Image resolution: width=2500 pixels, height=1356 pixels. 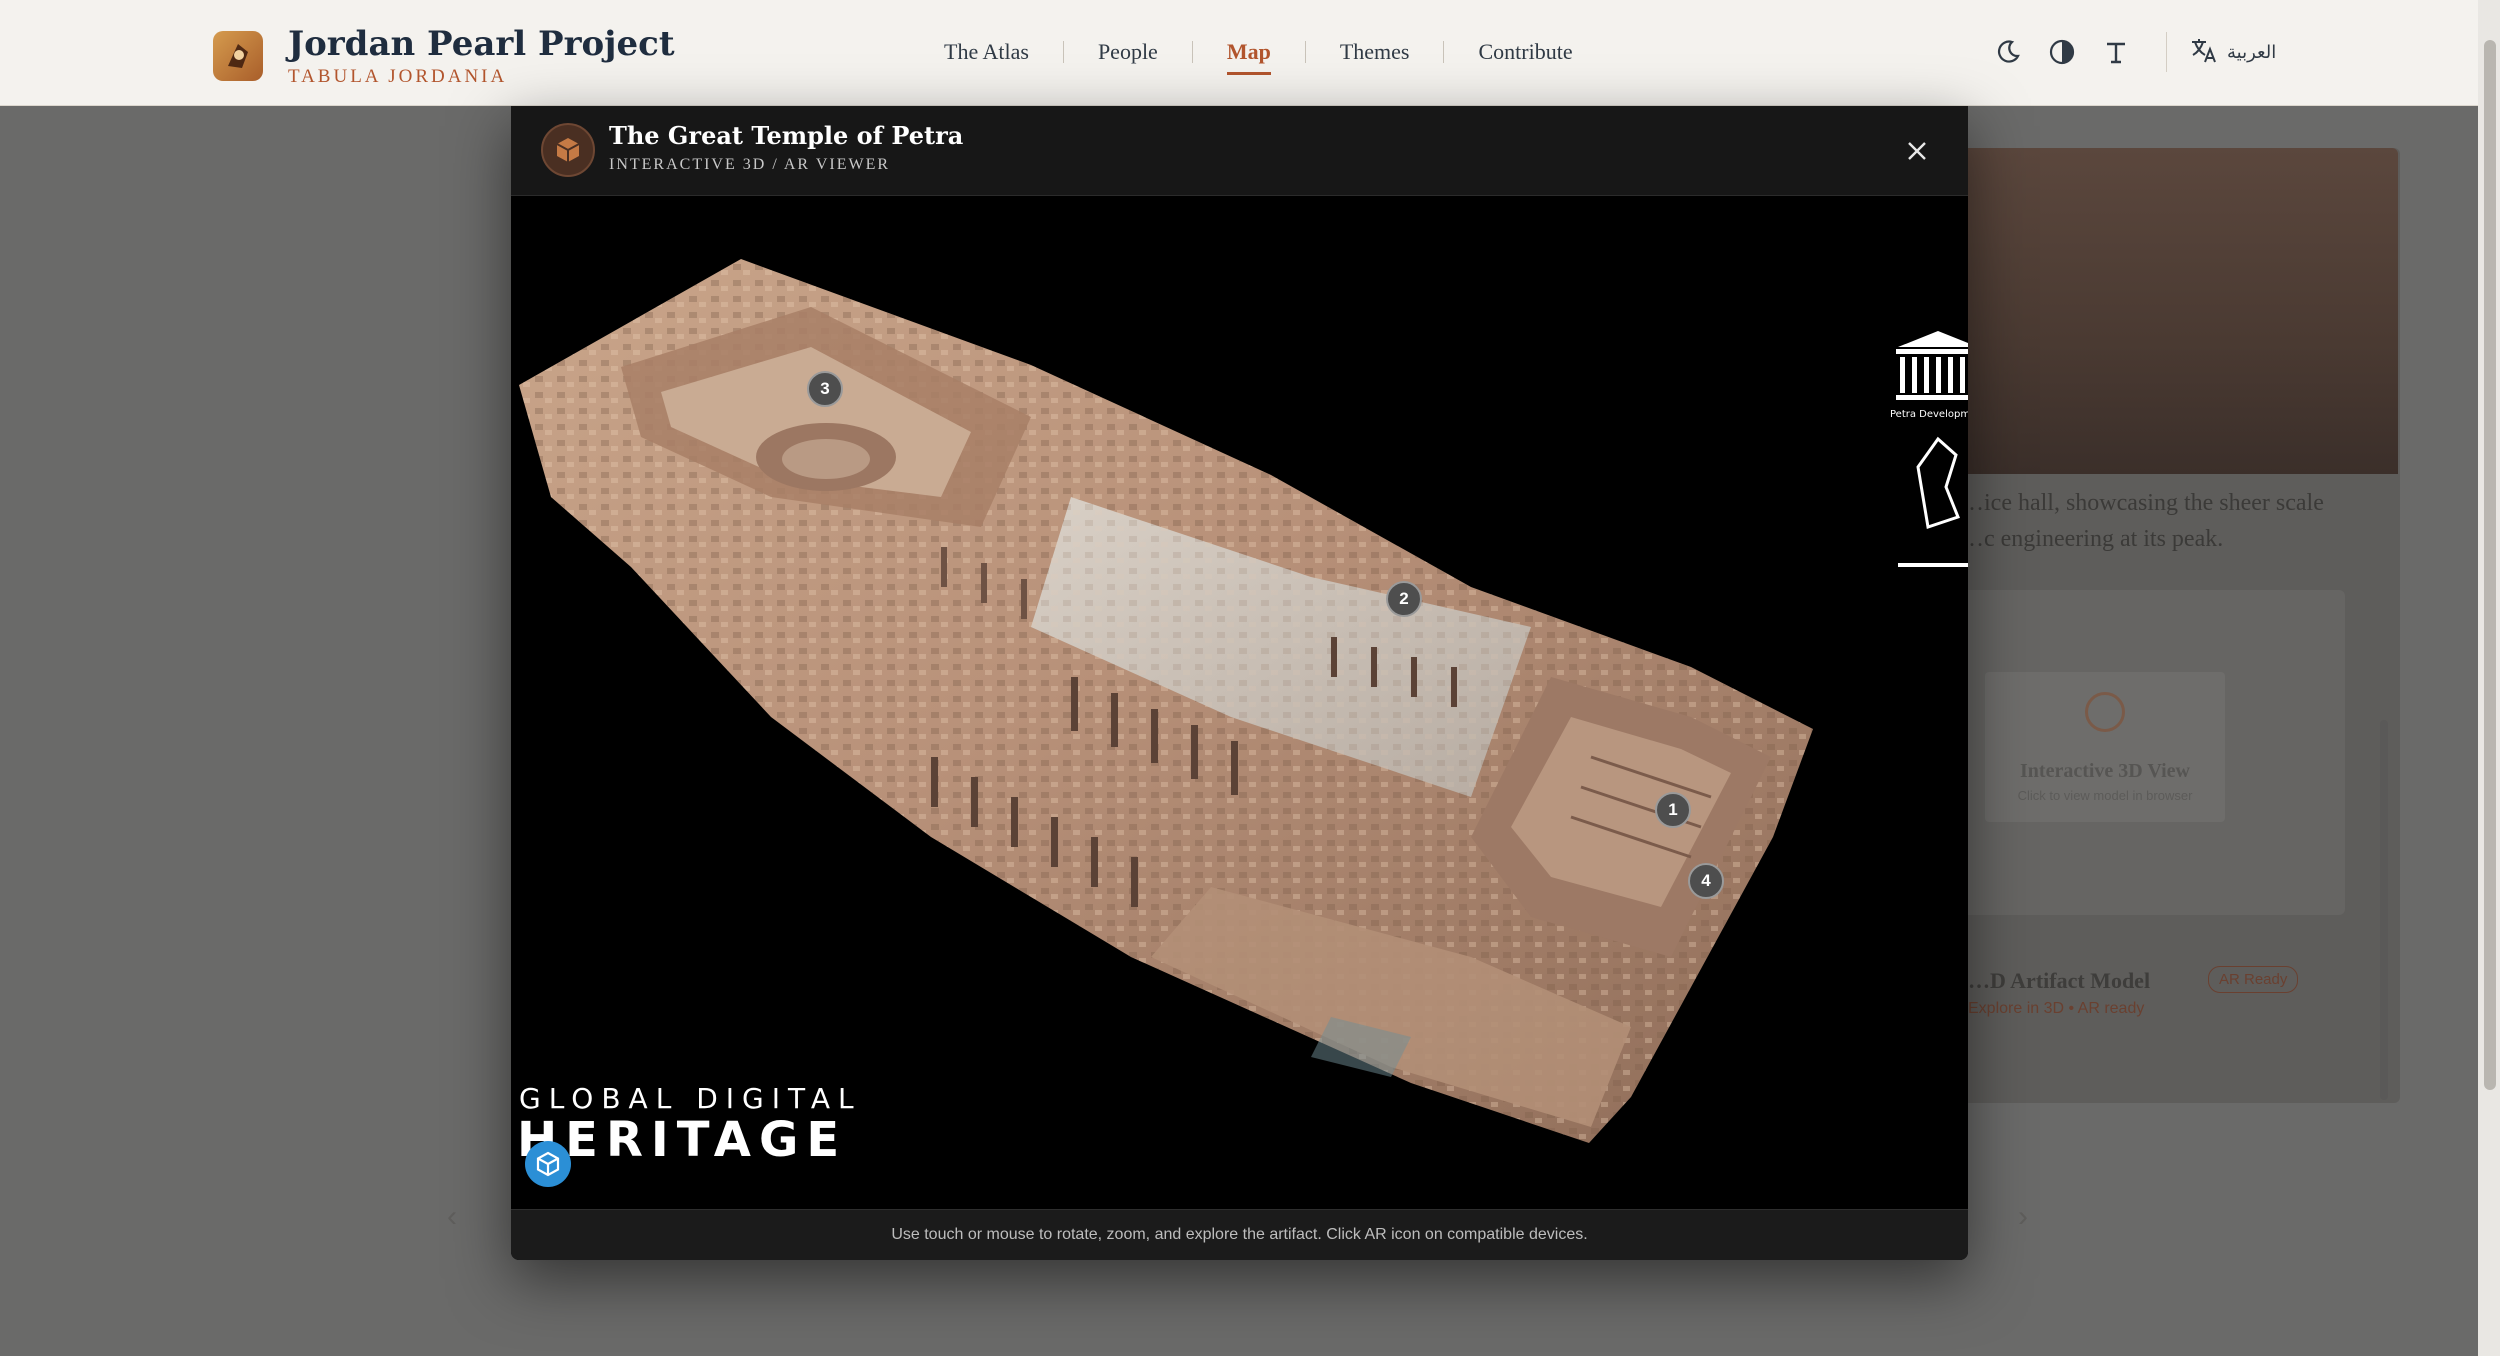 What do you see at coordinates (2056, 1008) in the screenshot?
I see `background-artifact-subtitle: Explore in 3D • AR ready` at bounding box center [2056, 1008].